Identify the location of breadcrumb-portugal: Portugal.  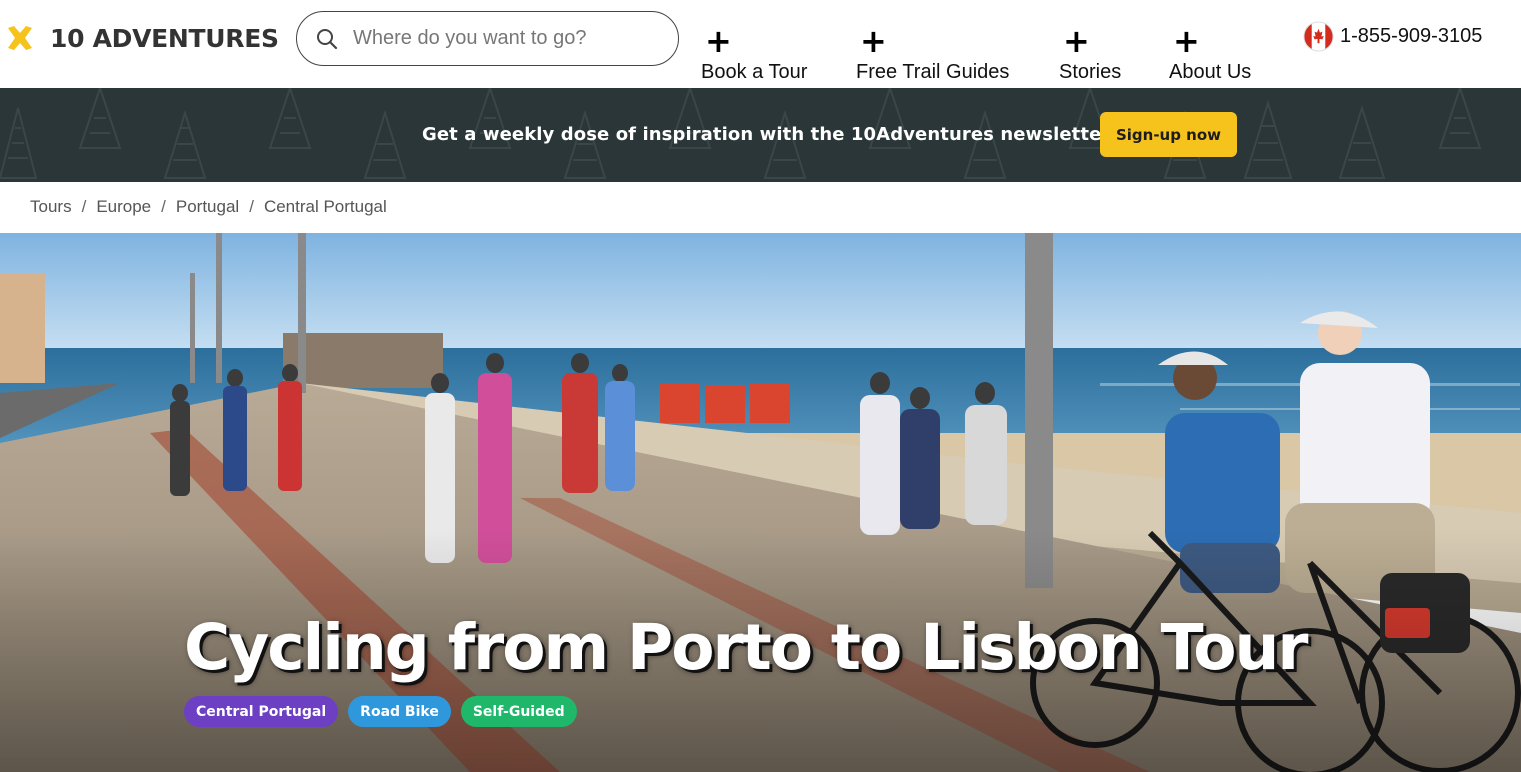
(207, 207).